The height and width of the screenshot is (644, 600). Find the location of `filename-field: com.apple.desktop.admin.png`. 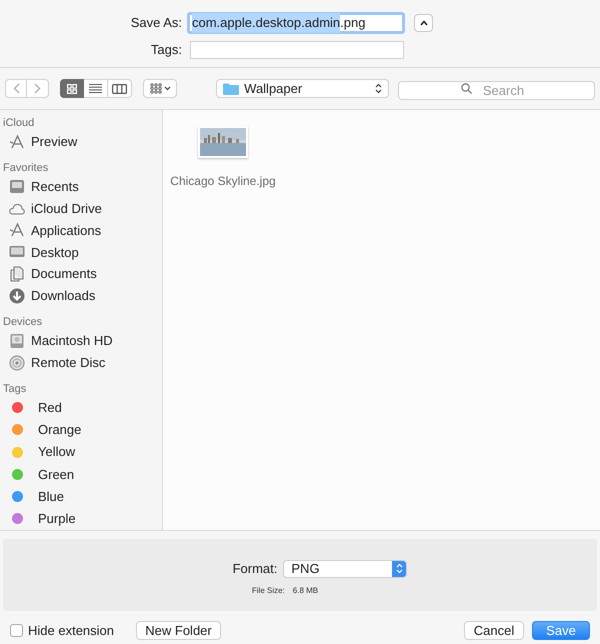

filename-field: com.apple.desktop.admin.png is located at coordinates (296, 23).